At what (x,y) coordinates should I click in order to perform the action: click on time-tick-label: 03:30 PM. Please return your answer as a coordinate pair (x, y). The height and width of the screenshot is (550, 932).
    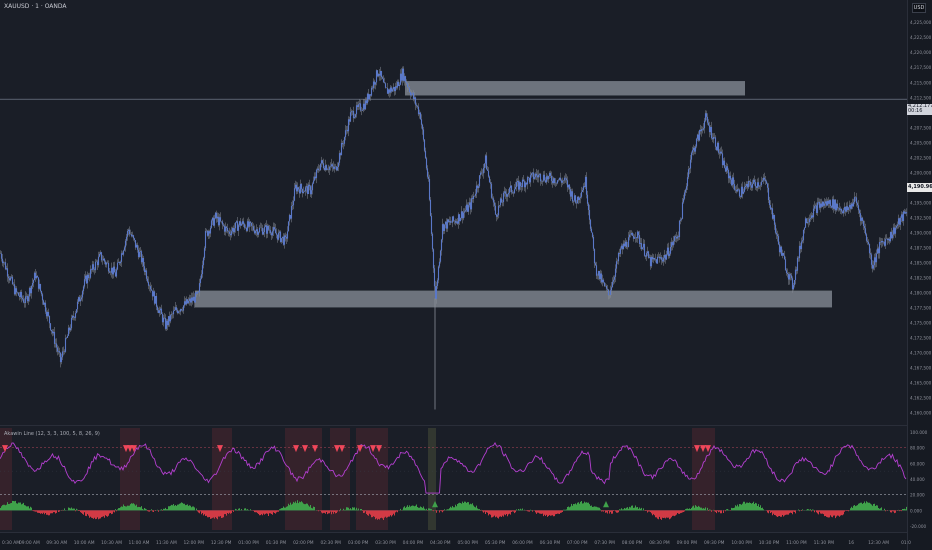
    Looking at the image, I should click on (385, 543).